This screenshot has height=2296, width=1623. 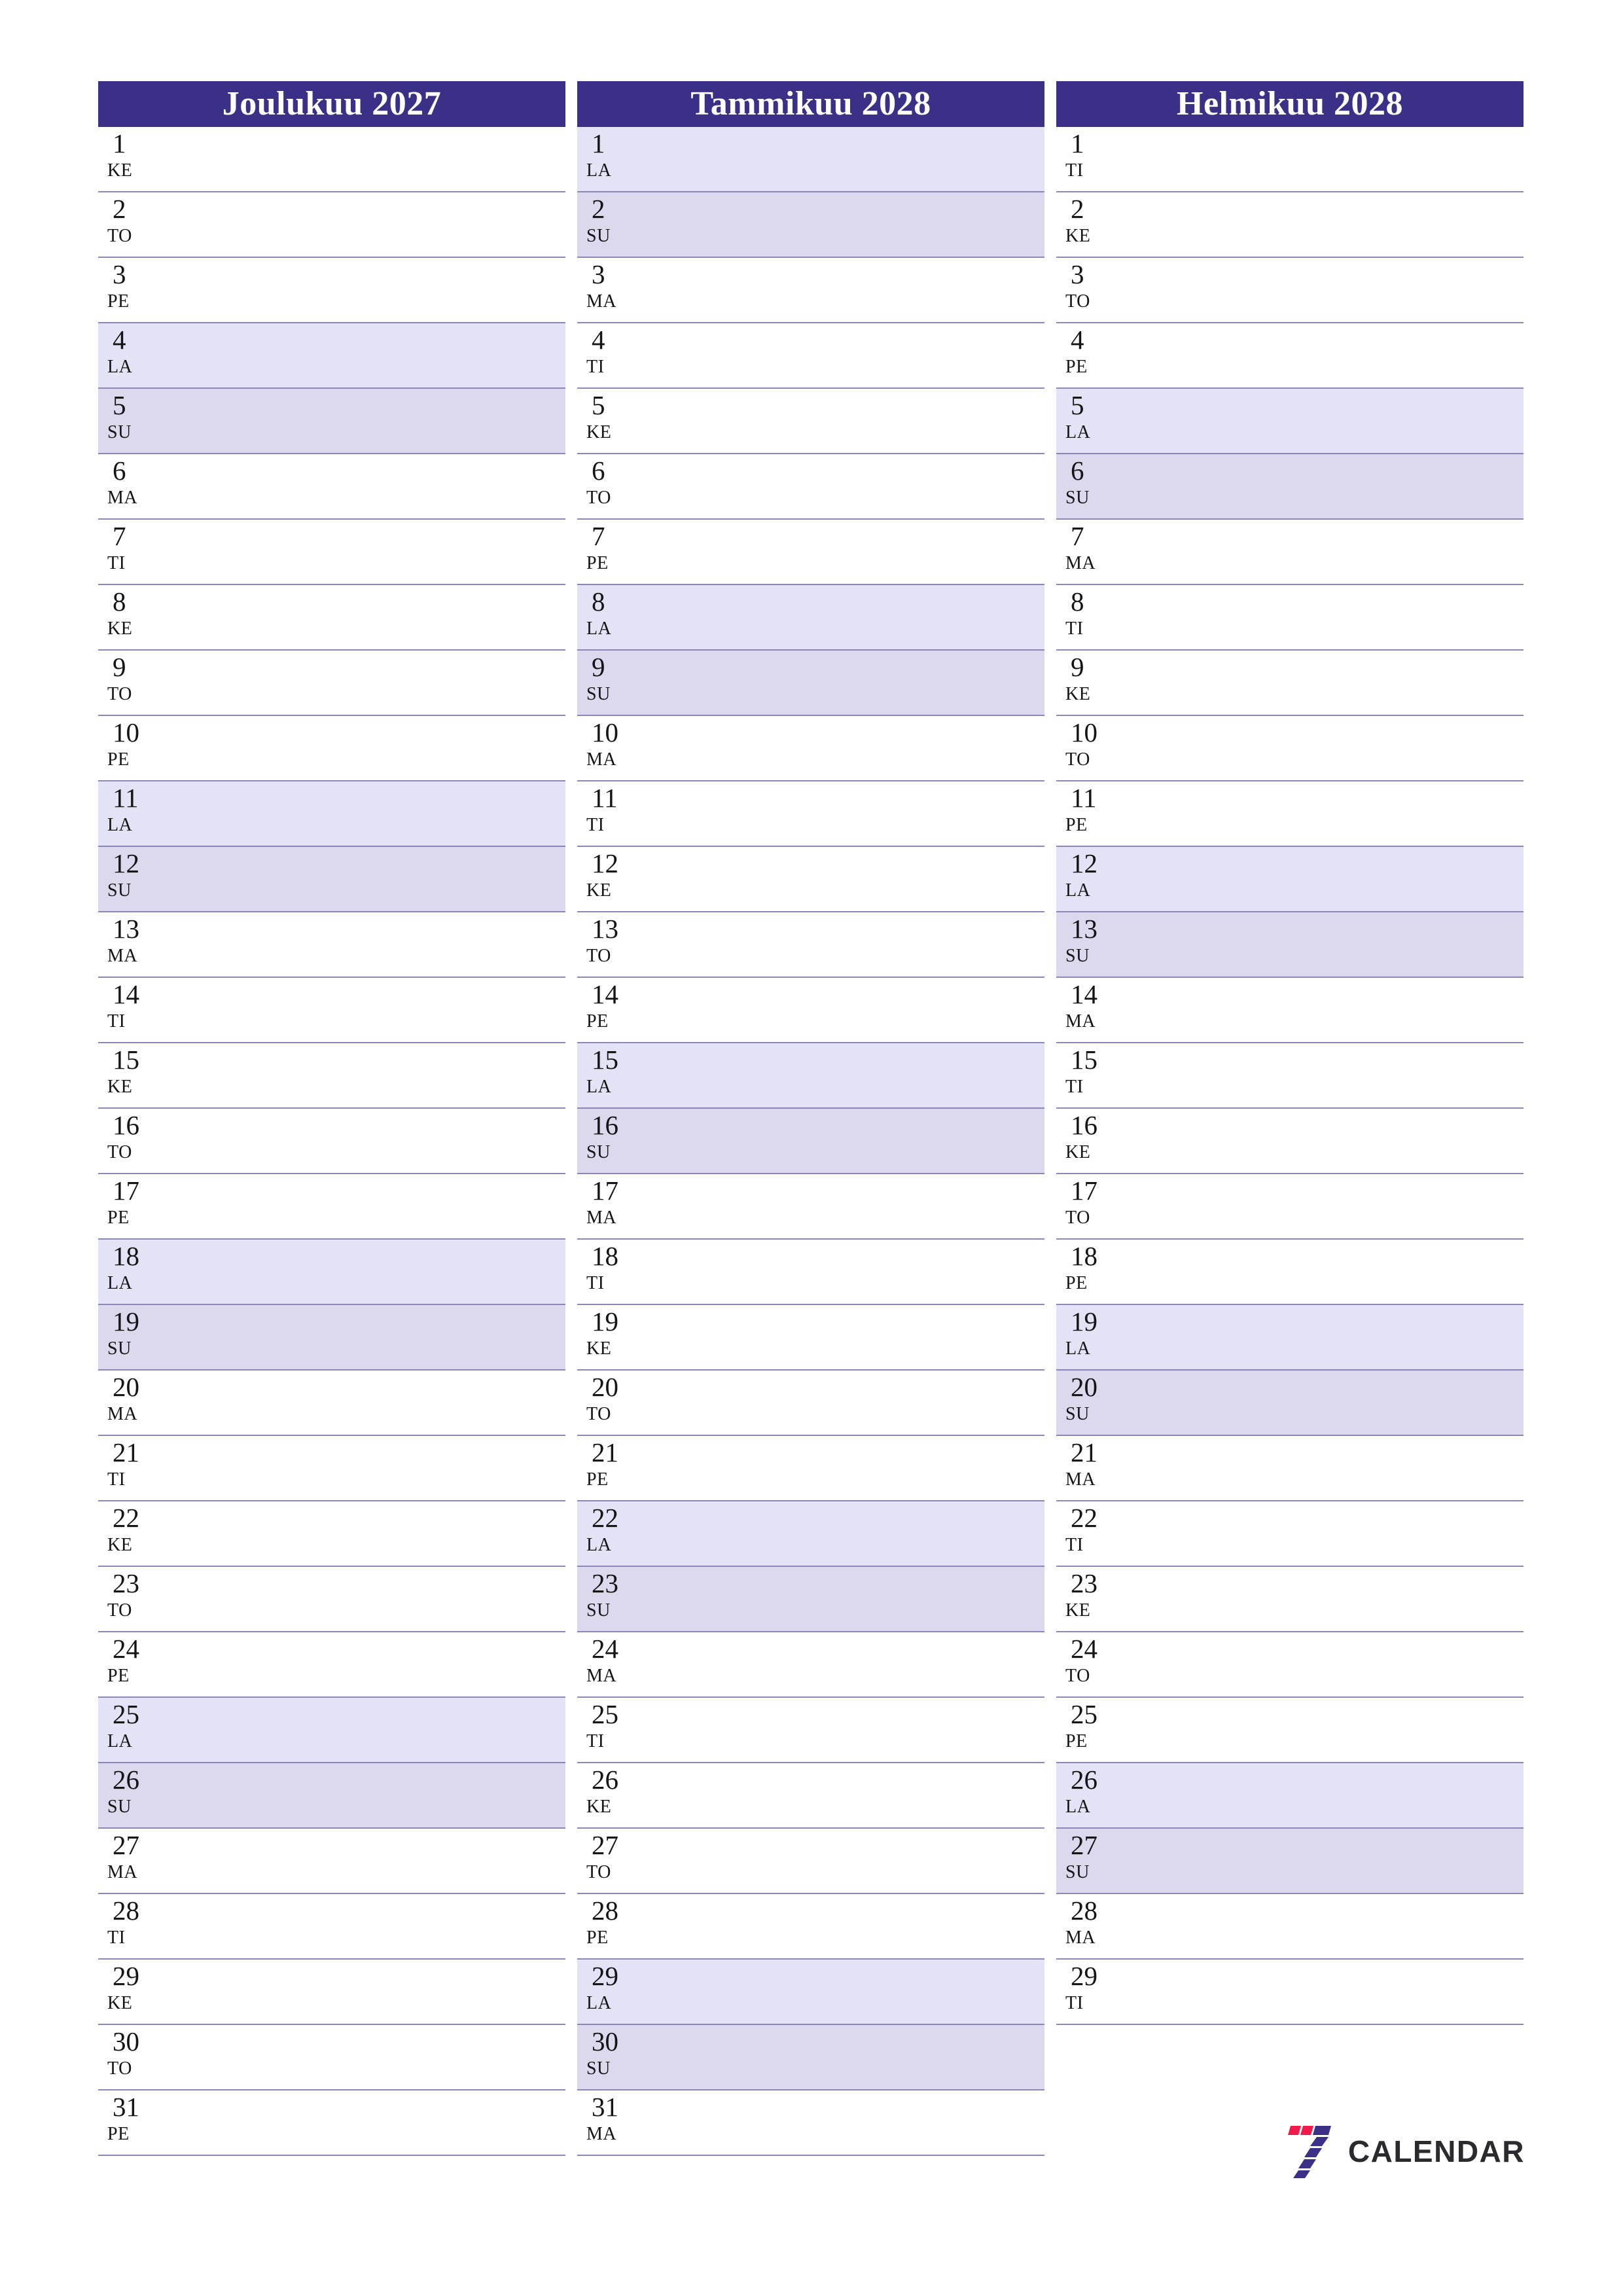 What do you see at coordinates (1290, 1207) in the screenshot?
I see `day-row: 17 TO` at bounding box center [1290, 1207].